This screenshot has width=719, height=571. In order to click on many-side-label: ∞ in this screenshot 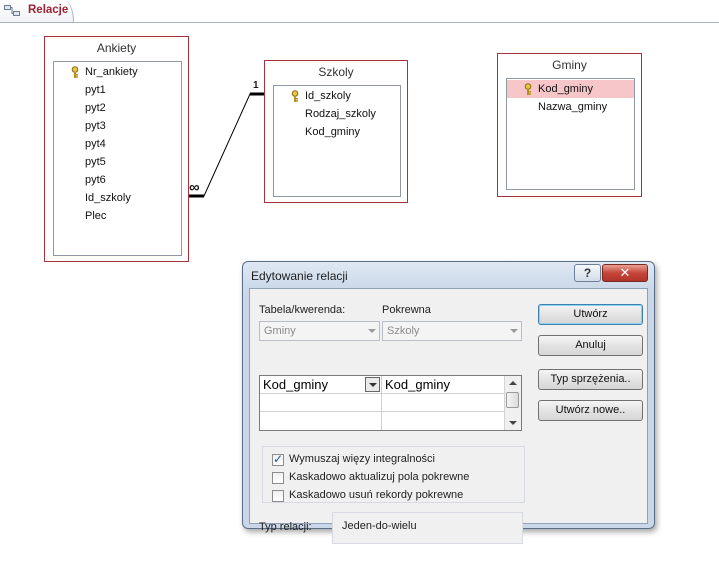, I will do `click(194, 187)`.